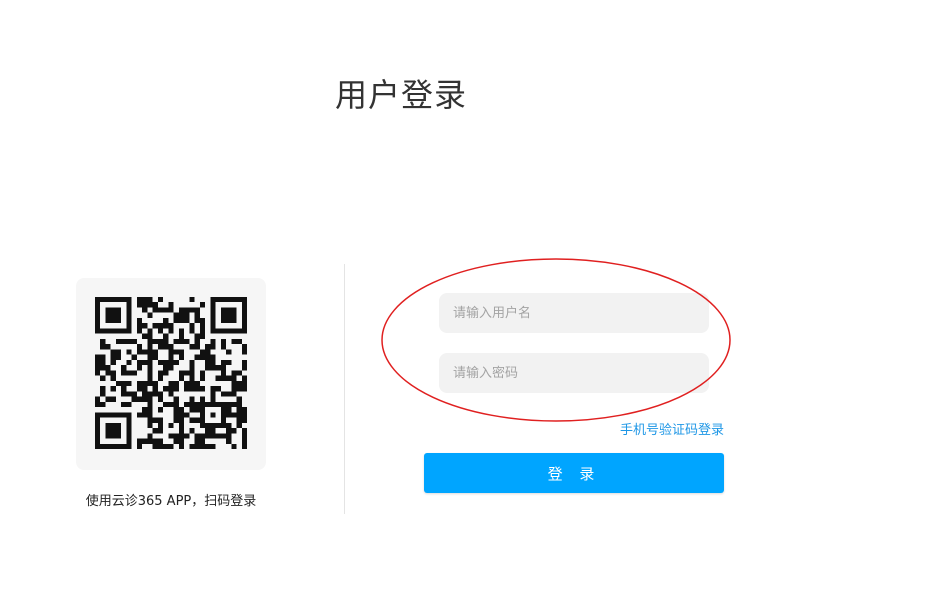  Describe the element at coordinates (401, 95) in the screenshot. I see `page-title: 用户登录` at that location.